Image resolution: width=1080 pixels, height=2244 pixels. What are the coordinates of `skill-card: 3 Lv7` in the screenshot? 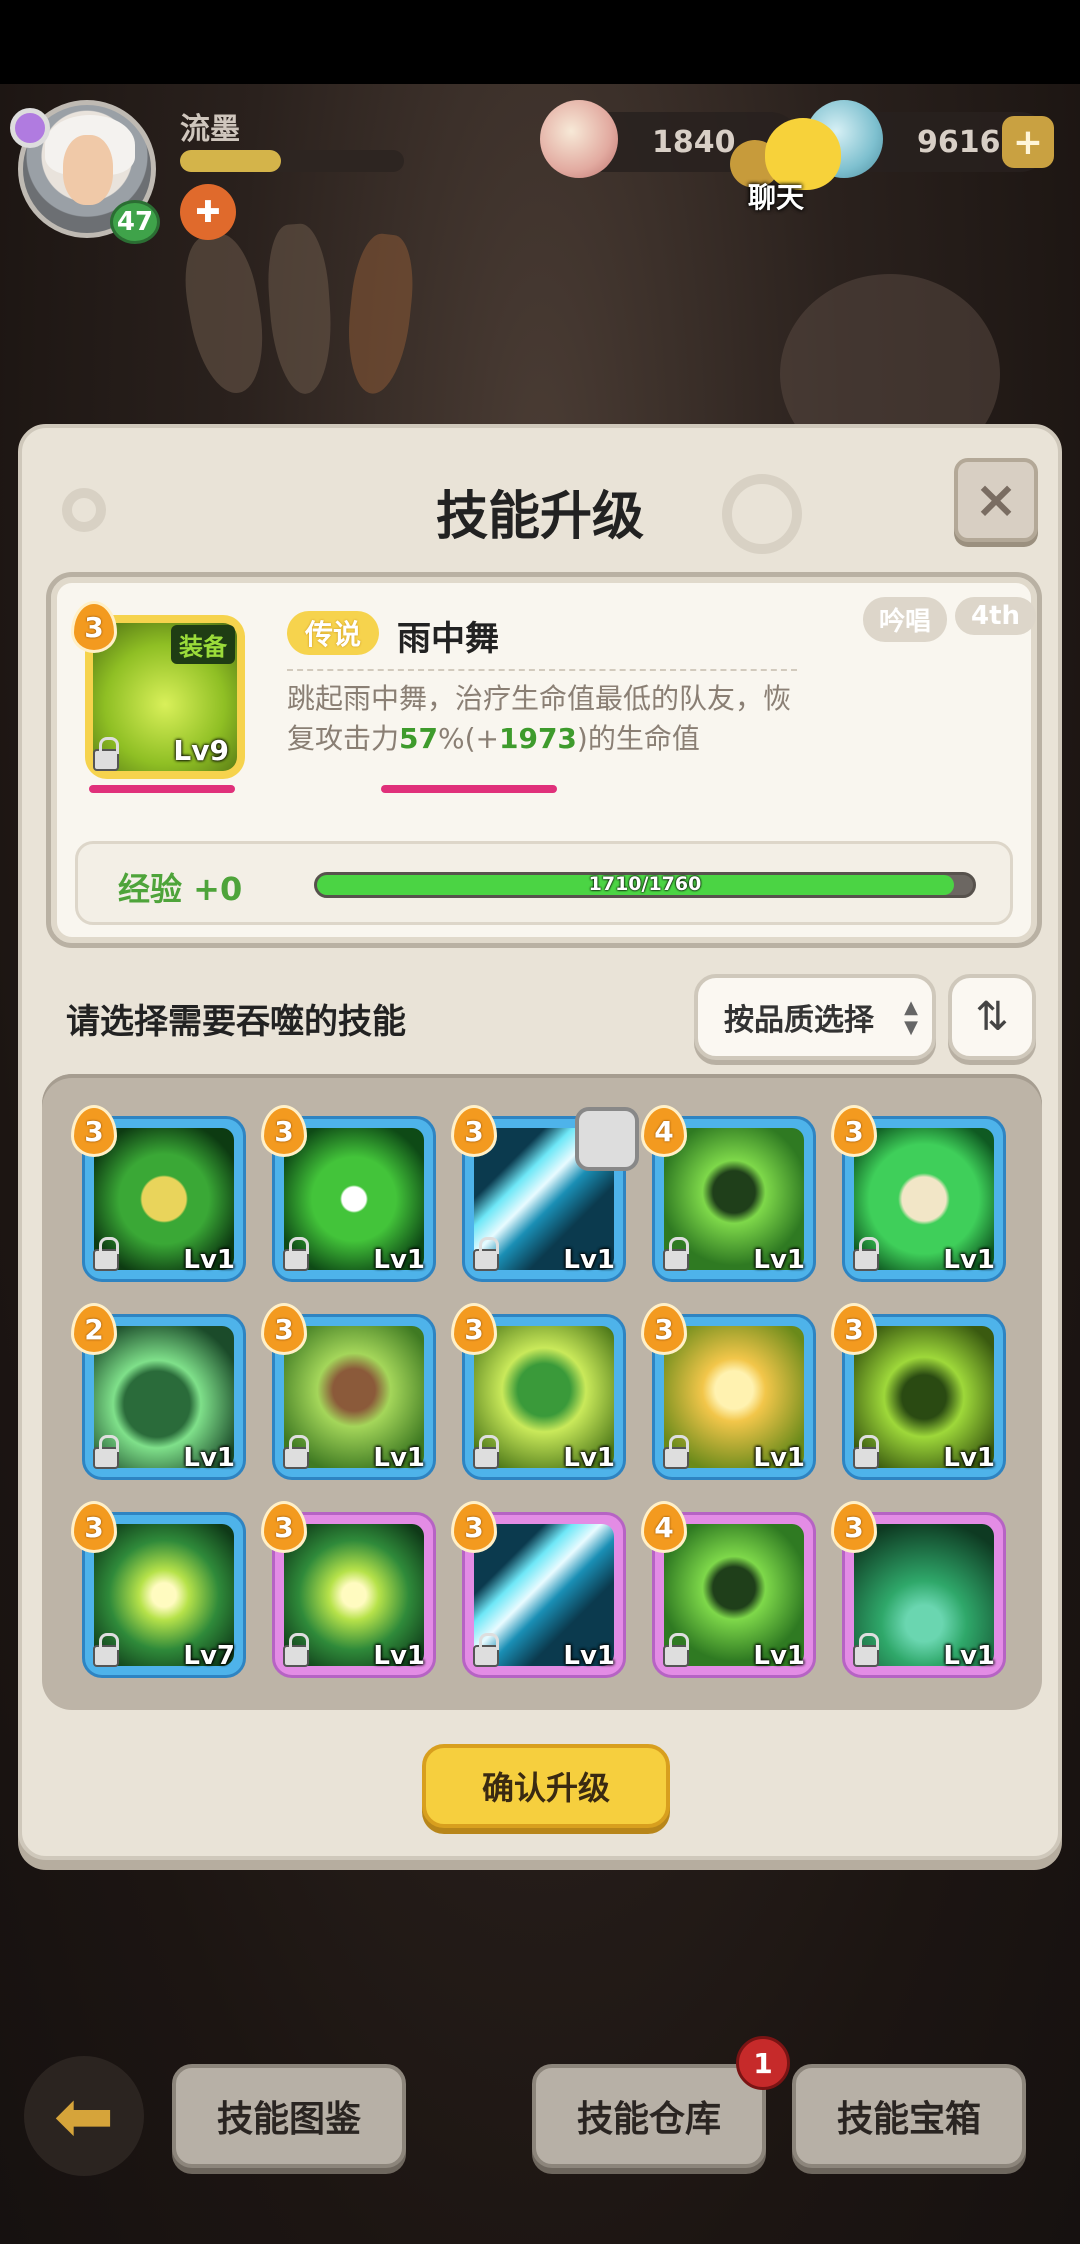 It's located at (158, 1589).